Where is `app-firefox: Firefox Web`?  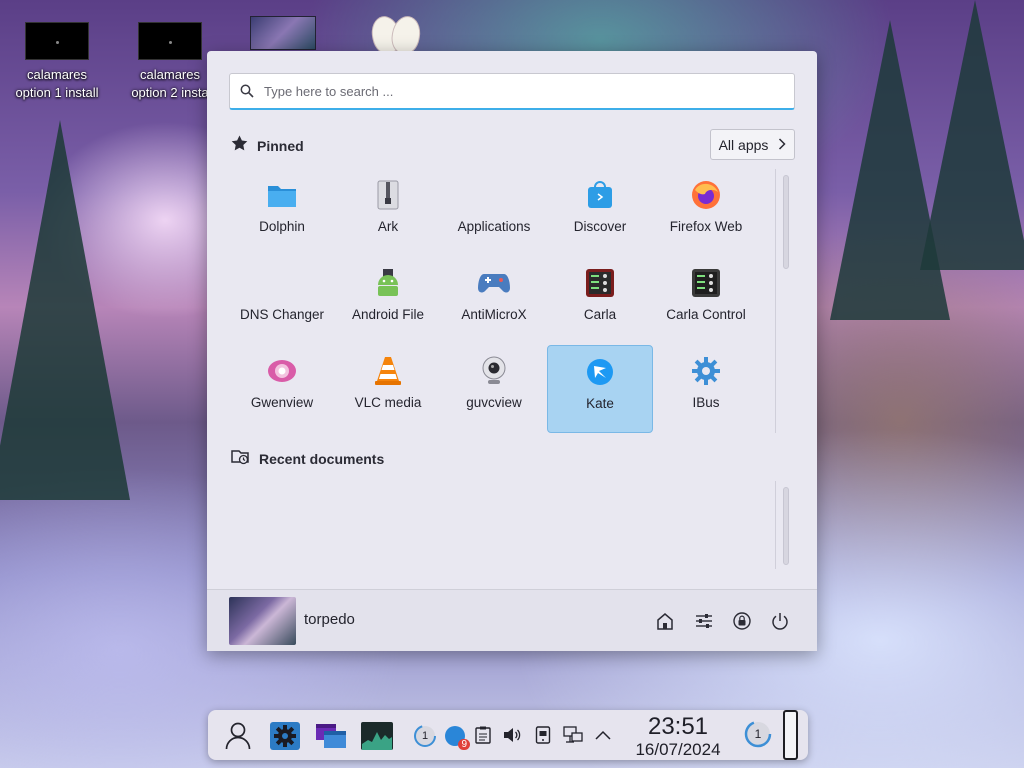
app-firefox: Firefox Web is located at coordinates (706, 213).